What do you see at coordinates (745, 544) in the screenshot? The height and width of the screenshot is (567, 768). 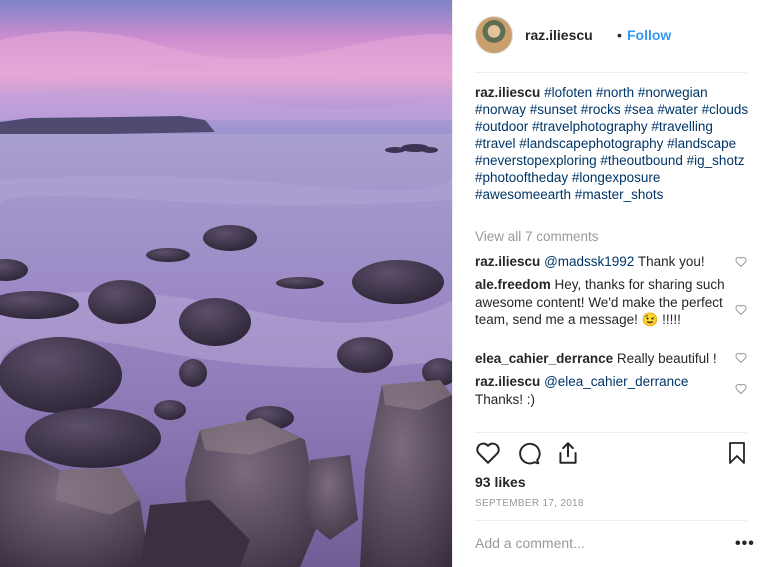 I see `more-options-icon: •••` at bounding box center [745, 544].